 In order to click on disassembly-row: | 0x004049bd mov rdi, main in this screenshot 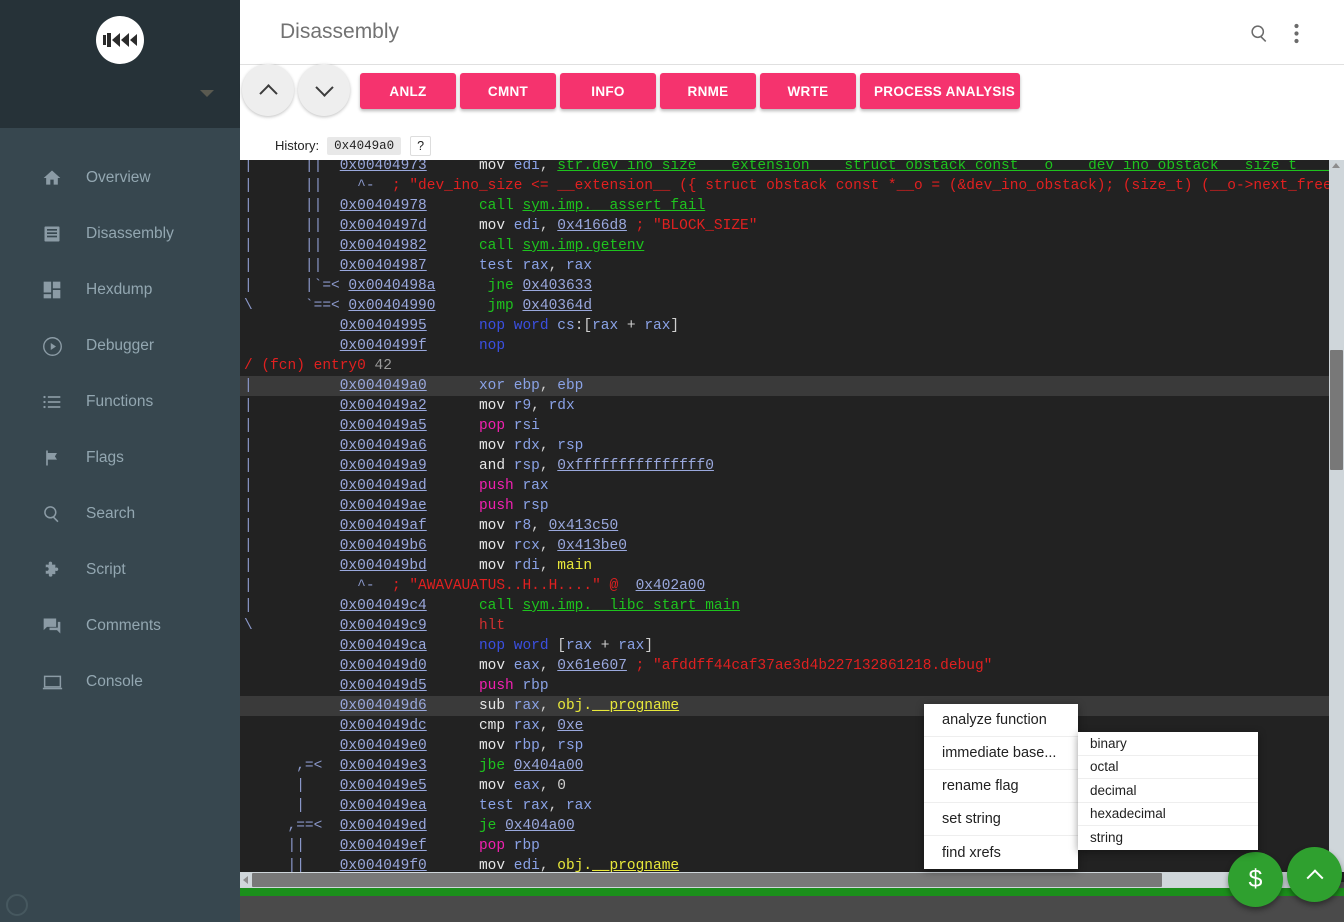, I will do `click(792, 566)`.